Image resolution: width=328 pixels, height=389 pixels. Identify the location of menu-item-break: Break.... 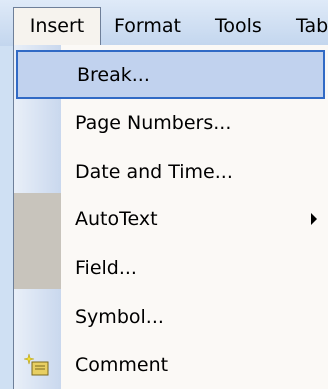
(170, 74).